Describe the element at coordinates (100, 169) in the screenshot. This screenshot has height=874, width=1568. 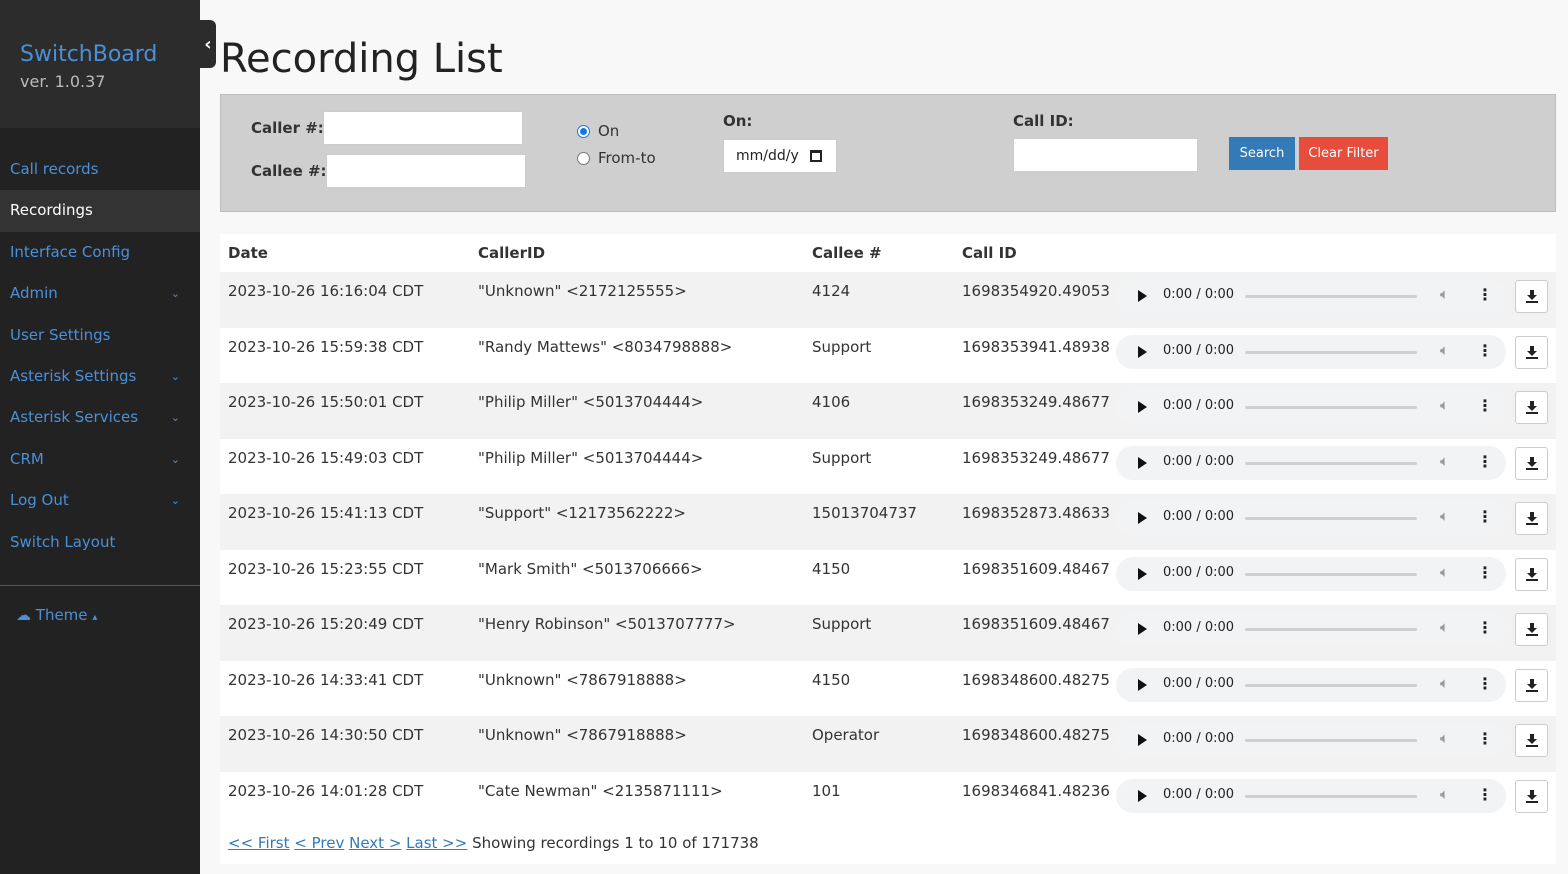
I see `sidebar-item-call-records: Call records` at that location.